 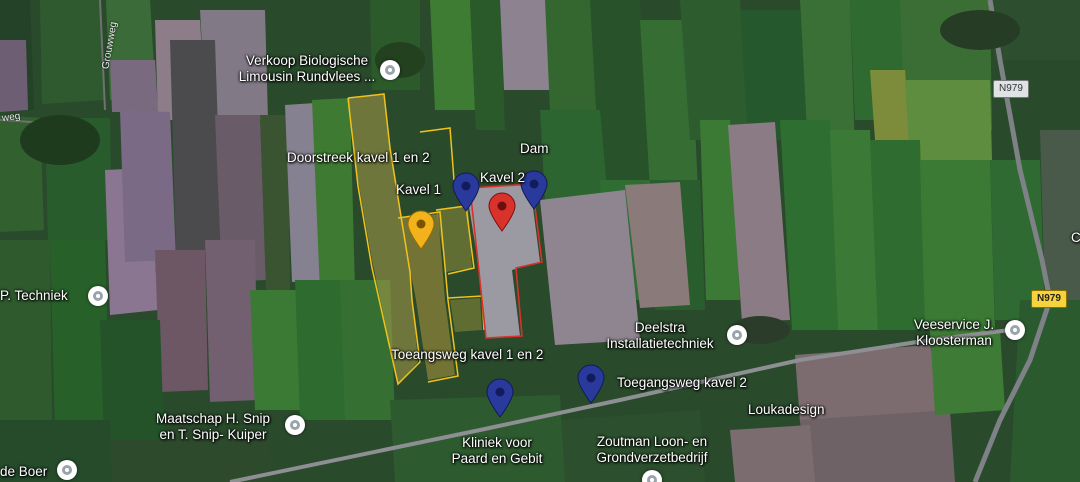 What do you see at coordinates (652, 449) in the screenshot?
I see `place-label-zoutman: Zoutman Loon- en Grondverzetbedrijf` at bounding box center [652, 449].